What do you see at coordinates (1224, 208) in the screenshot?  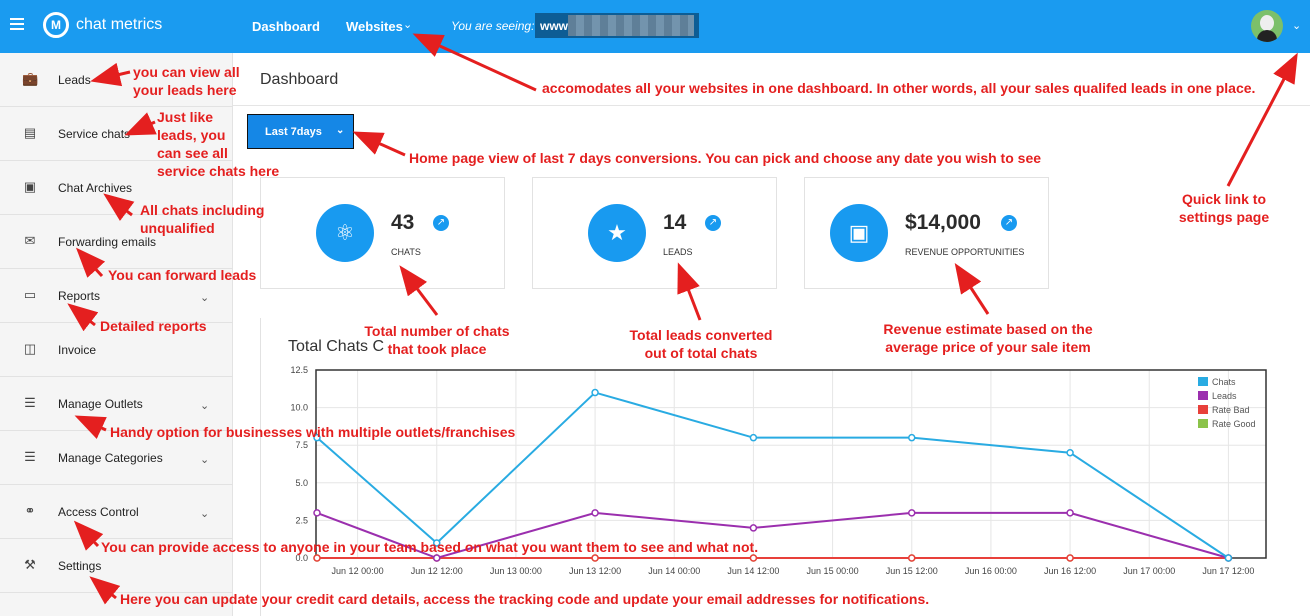 I see `annotation-quick: Quick link to settings page` at bounding box center [1224, 208].